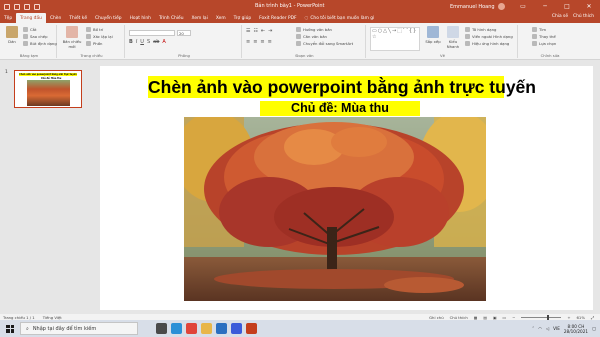  What do you see at coordinates (495, 317) in the screenshot?
I see `reading-view-icon: ▣` at bounding box center [495, 317].